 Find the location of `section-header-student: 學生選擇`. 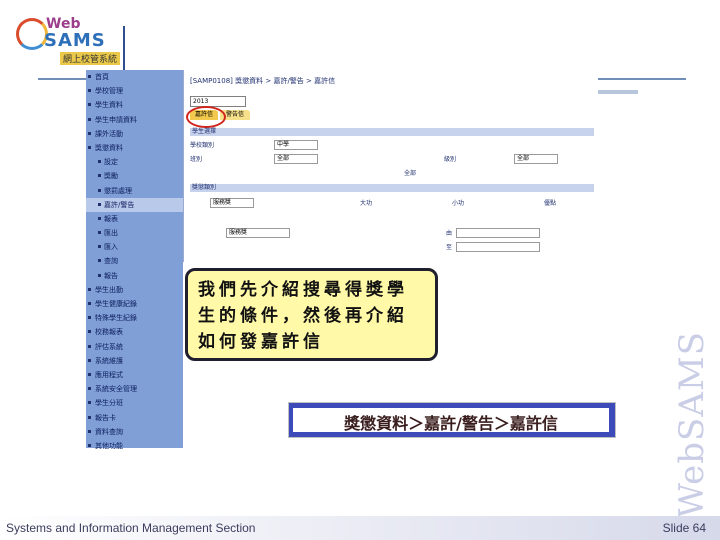

section-header-student: 學生選擇 is located at coordinates (392, 132).